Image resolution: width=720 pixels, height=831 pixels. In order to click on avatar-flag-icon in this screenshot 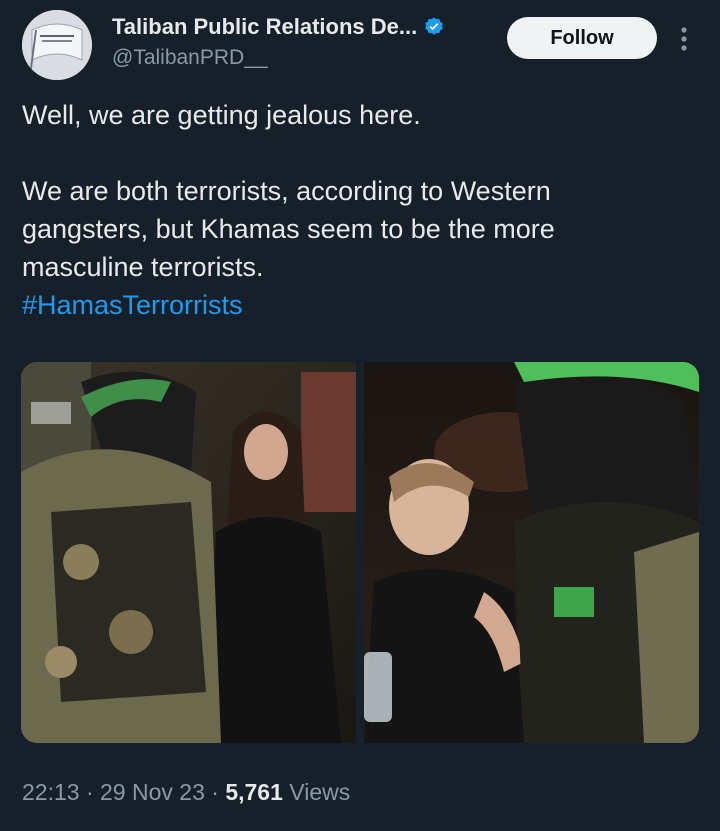, I will do `click(57, 45)`.